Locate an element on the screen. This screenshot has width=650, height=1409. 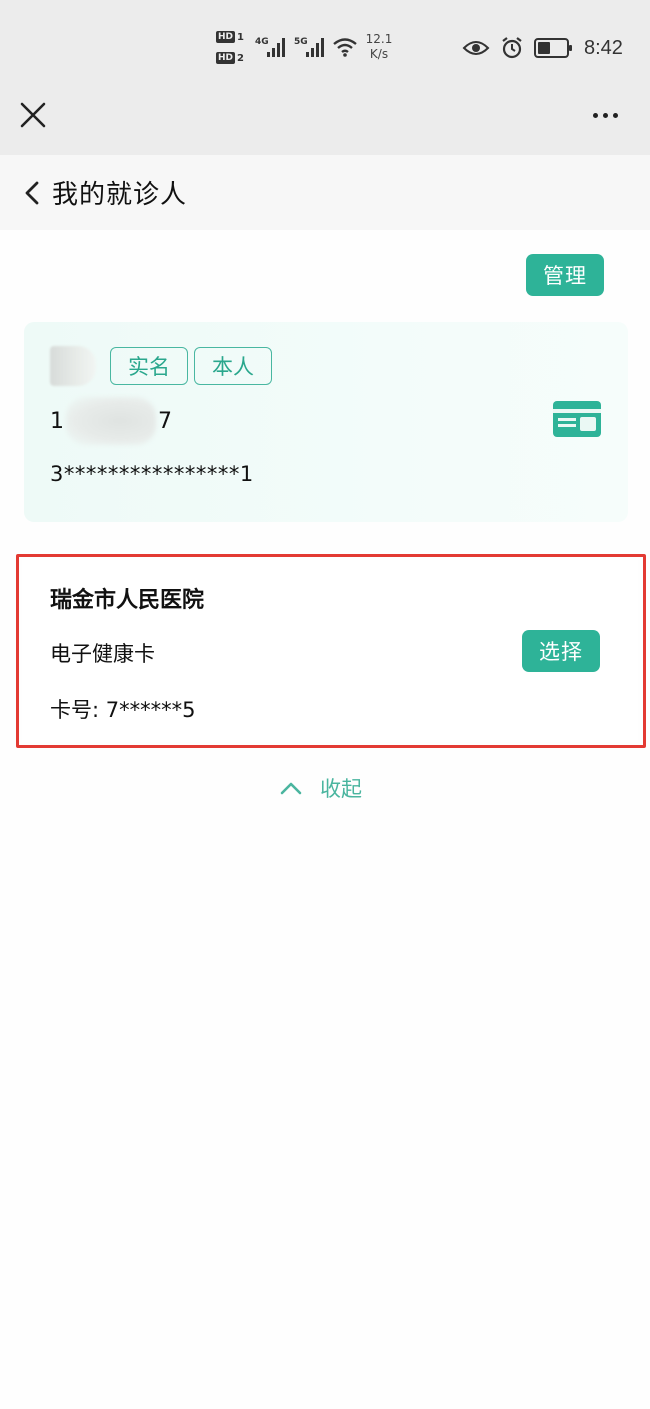
self-tag: 本人 is located at coordinates (233, 366).